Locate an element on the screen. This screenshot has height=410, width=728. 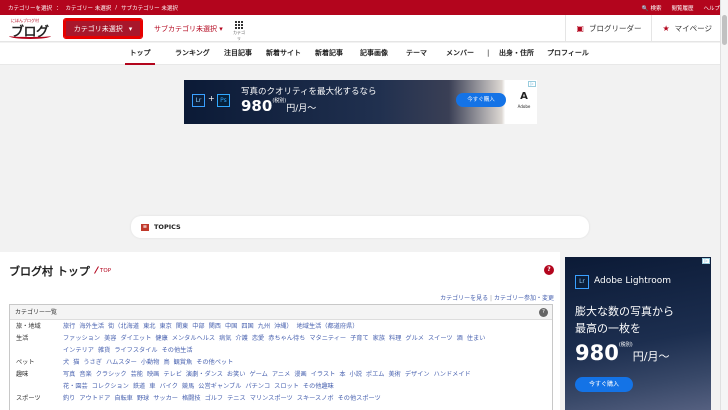
category-link: 公営ギャンブル is located at coordinates (219, 386).